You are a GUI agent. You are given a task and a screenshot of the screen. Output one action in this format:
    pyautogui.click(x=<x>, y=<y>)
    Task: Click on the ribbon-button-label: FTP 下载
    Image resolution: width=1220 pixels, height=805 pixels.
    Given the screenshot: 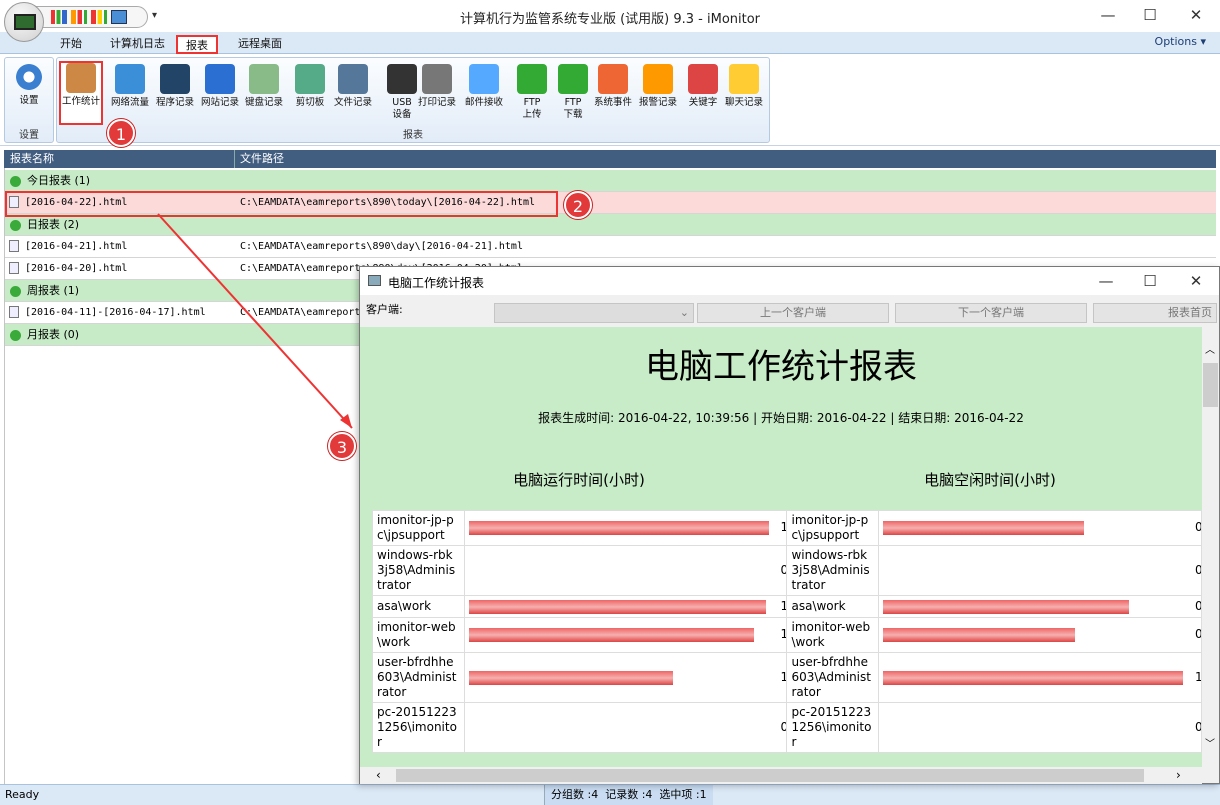 What is the action you would take?
    pyautogui.click(x=573, y=108)
    